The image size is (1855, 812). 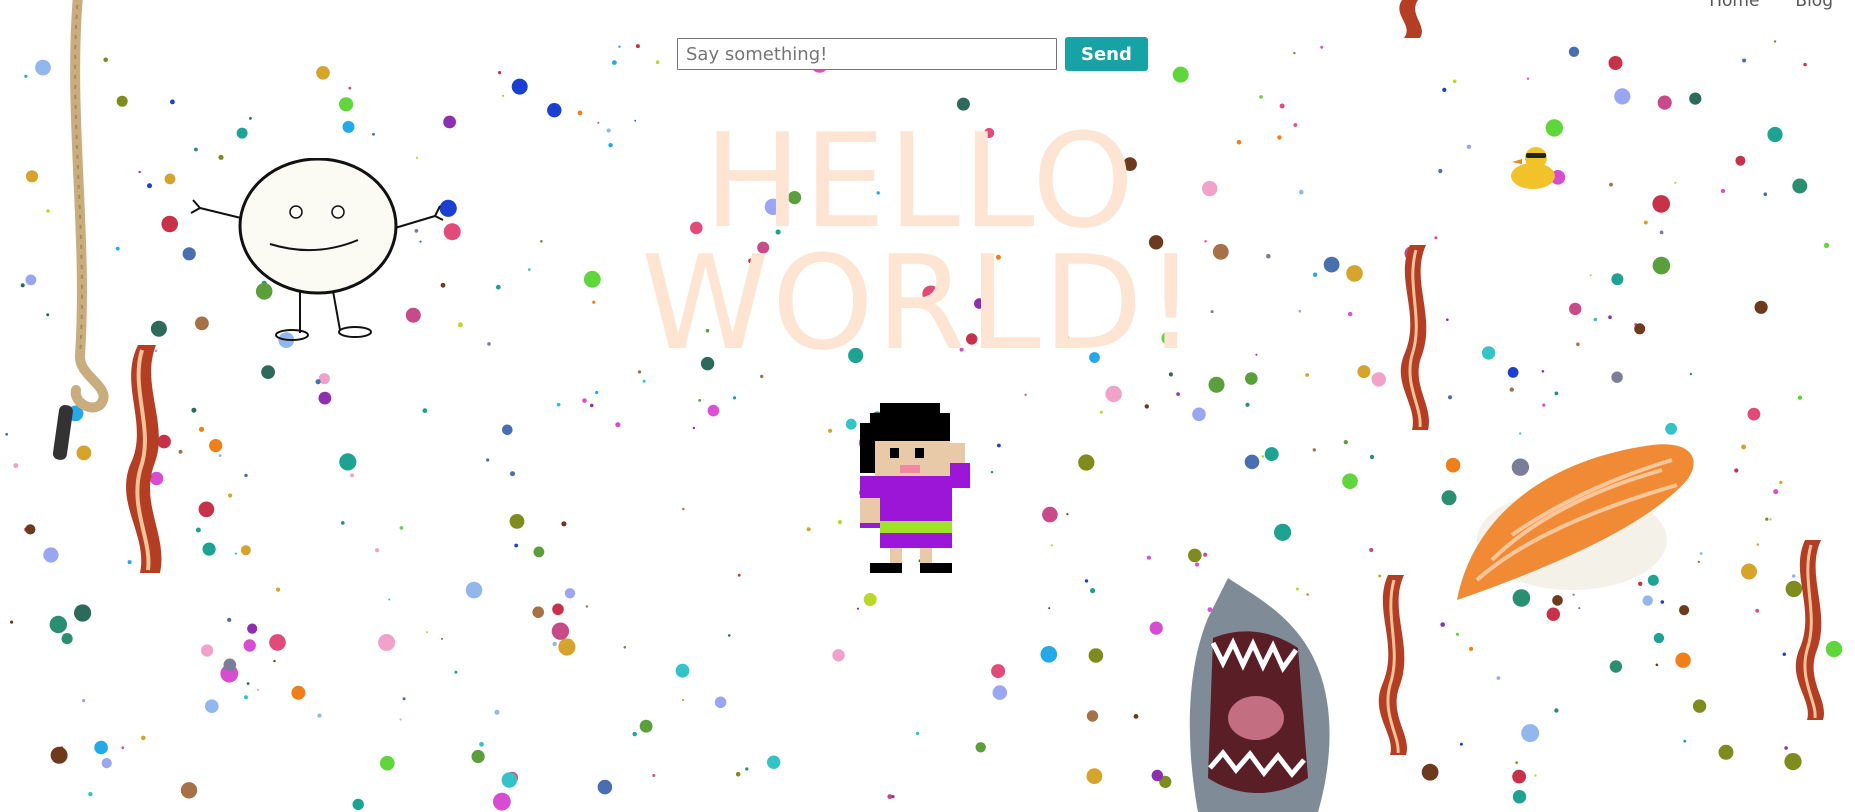 I want to click on chat-form: Send, so click(x=912, y=54).